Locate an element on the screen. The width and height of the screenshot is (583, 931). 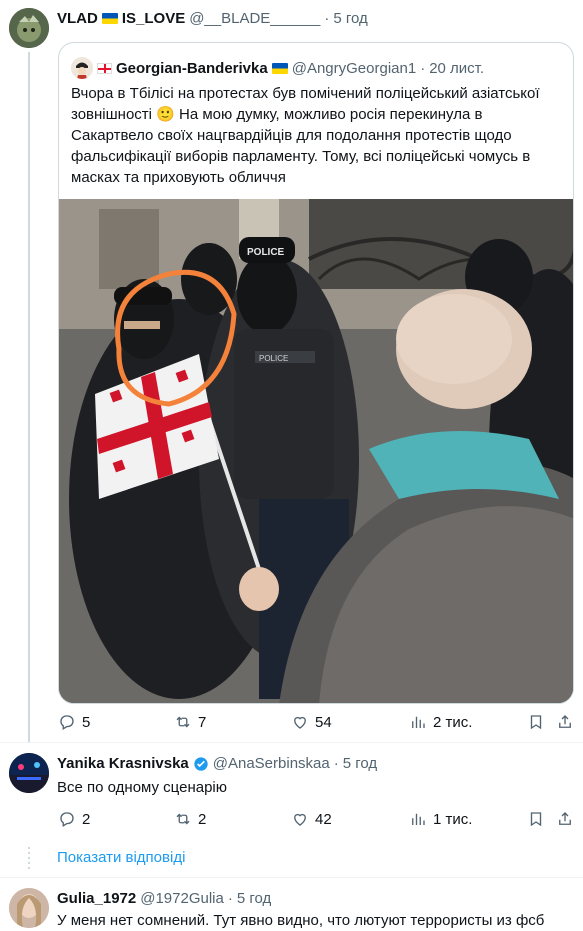
police-badge-label: POLICE is located at coordinates (273, 358).